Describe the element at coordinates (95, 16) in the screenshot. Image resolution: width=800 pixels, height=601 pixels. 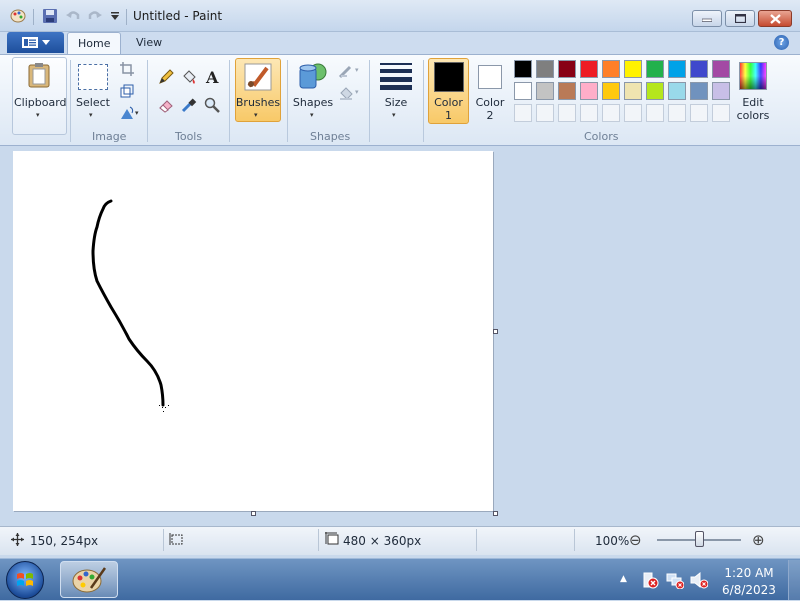
I see `redo-icon` at that location.